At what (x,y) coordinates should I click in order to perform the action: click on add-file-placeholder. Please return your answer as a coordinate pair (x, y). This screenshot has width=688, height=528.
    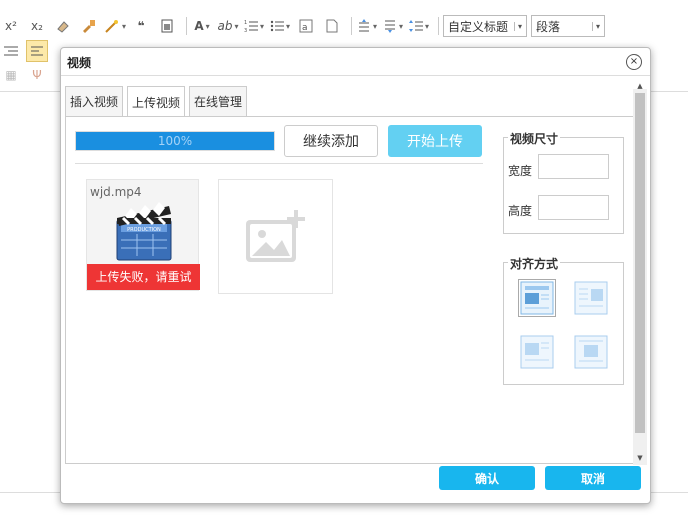
    Looking at the image, I should click on (275, 236).